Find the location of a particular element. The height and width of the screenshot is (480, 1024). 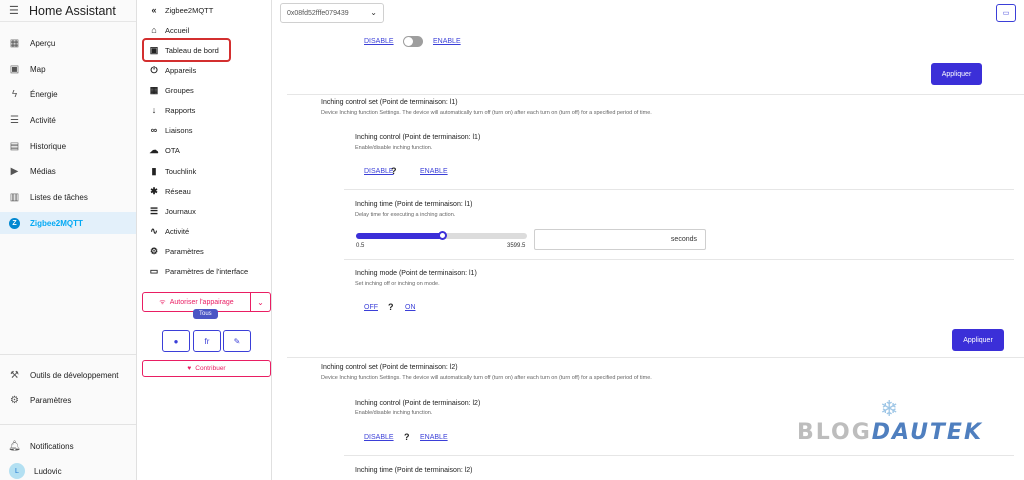

sidebar-item-medias: ▶ Médias is located at coordinates (68, 171).